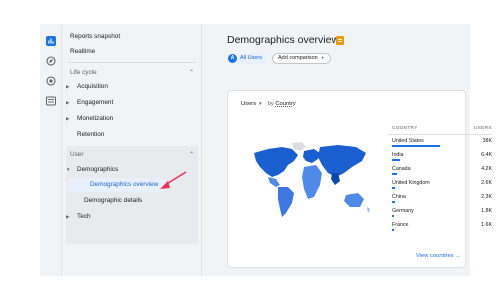 This screenshot has height=300, width=500. I want to click on country-cell: United Kingdom, so click(411, 183).